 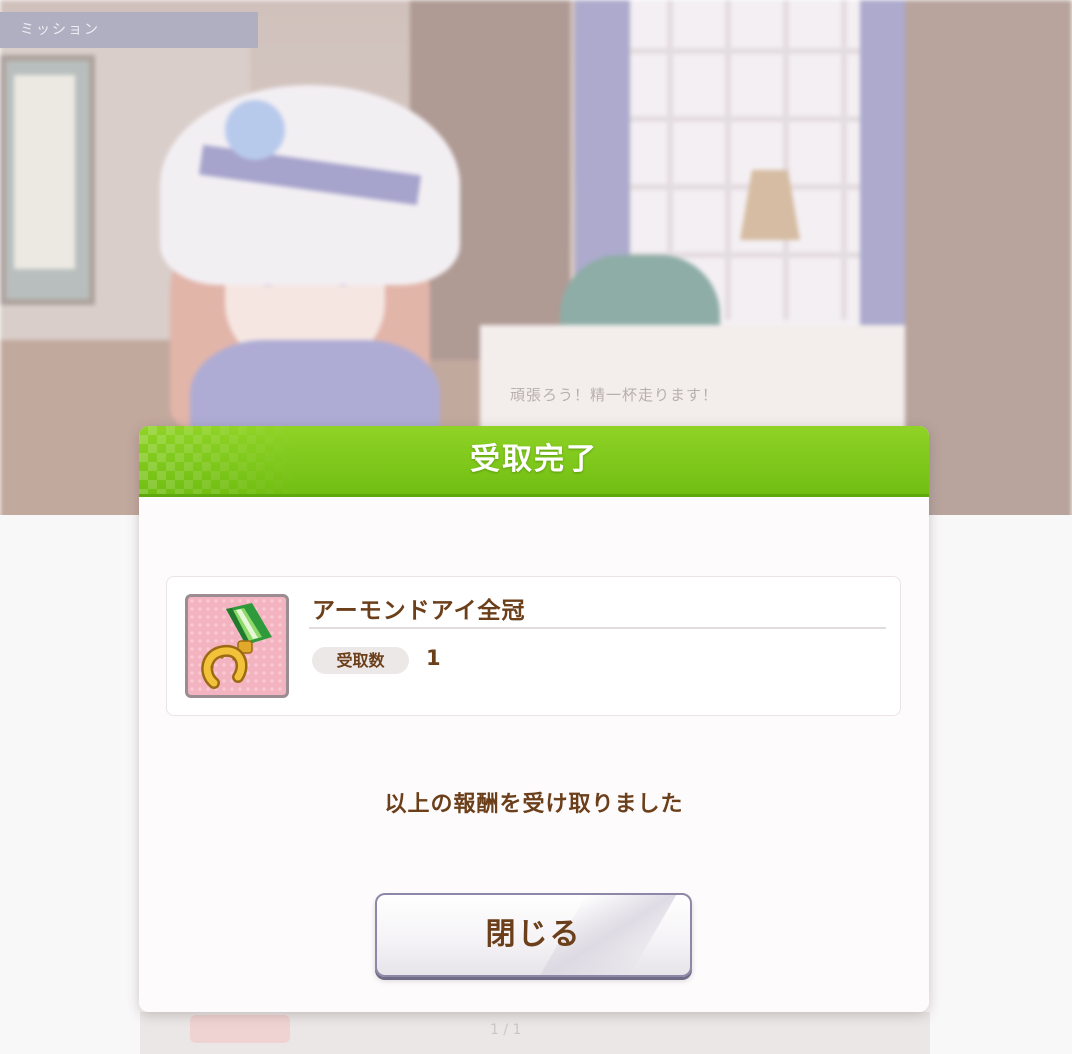 I want to click on close-button-label: 閉じる, so click(x=533, y=934).